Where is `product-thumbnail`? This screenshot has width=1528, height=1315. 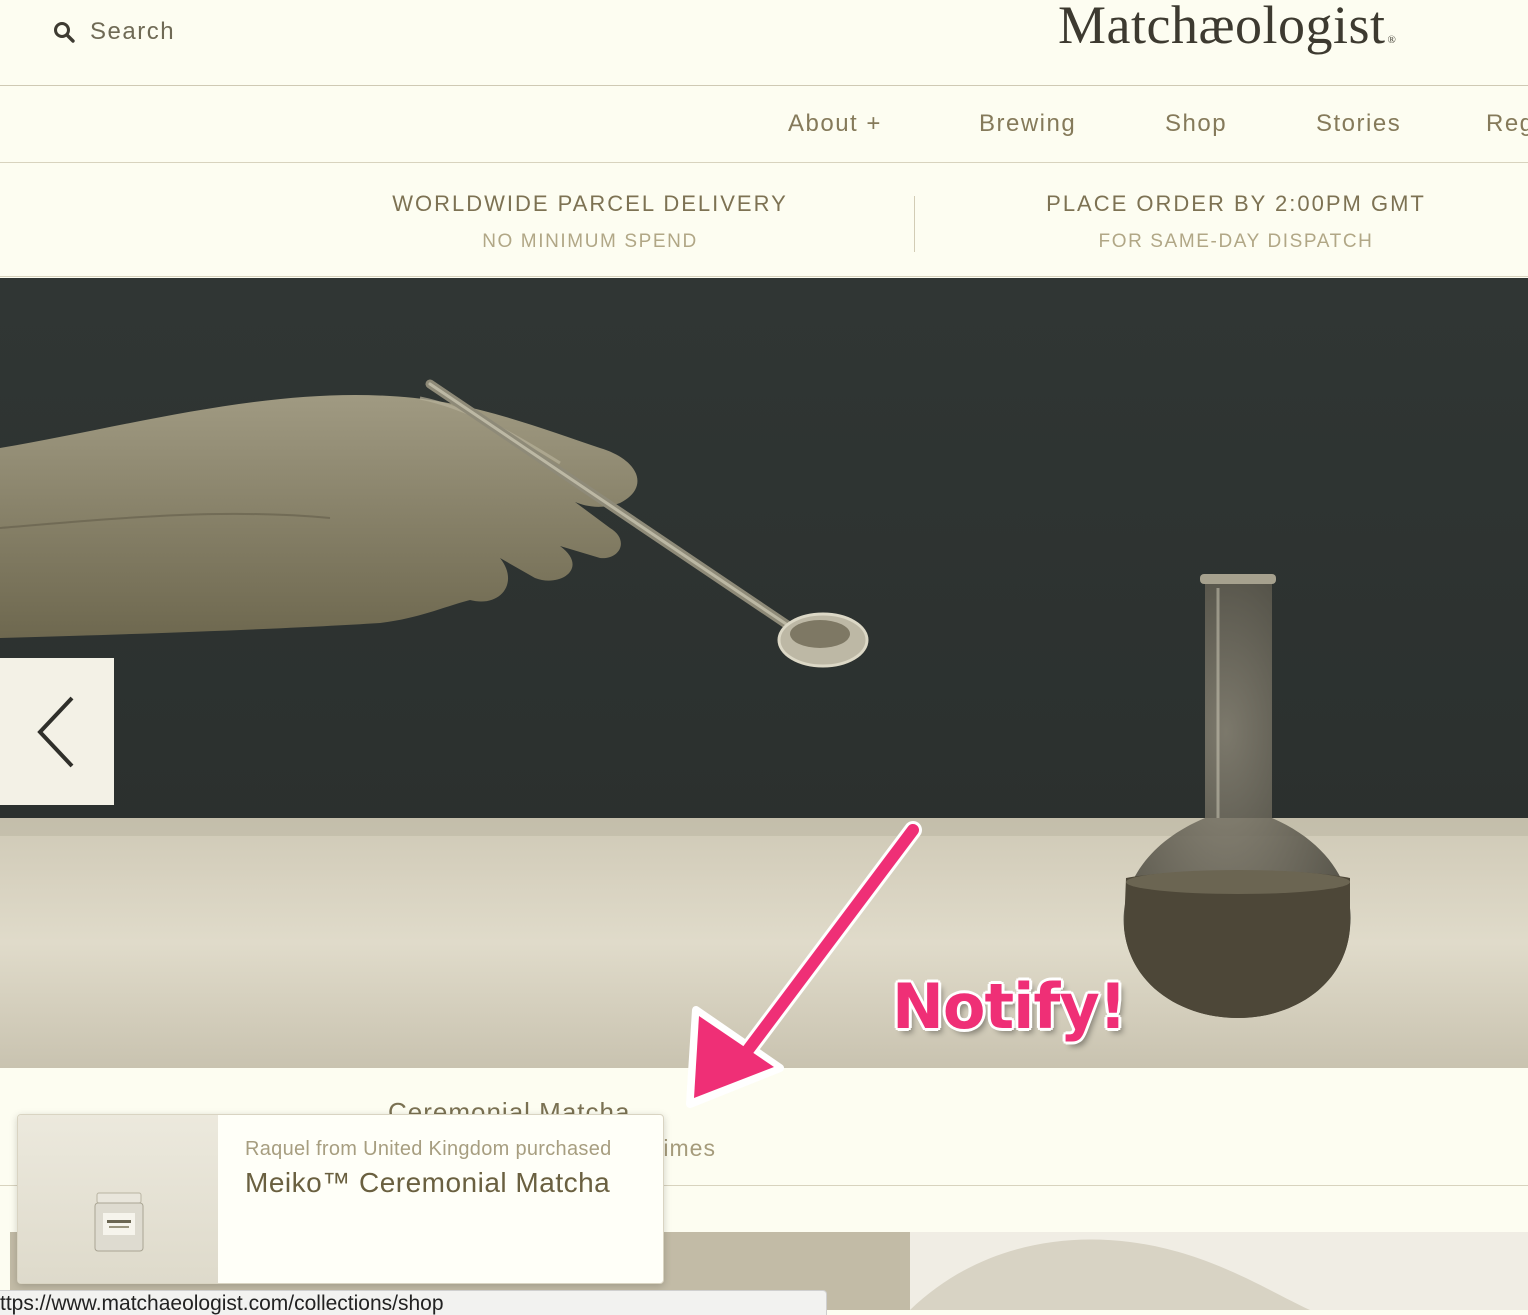
product-thumbnail is located at coordinates (118, 1199).